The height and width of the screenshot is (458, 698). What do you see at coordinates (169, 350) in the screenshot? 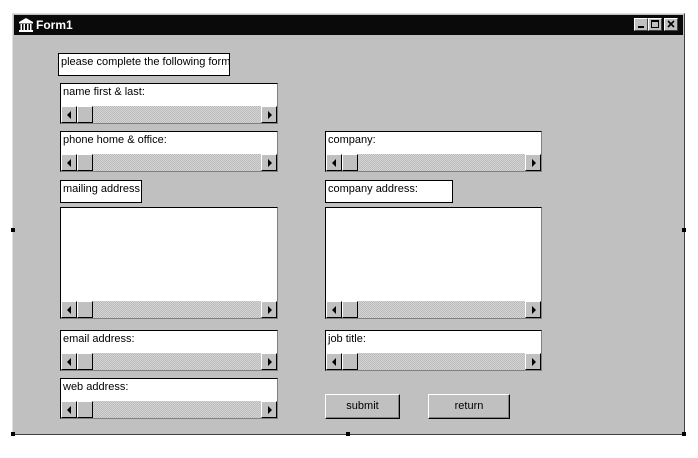
I see `email-field: email address:` at bounding box center [169, 350].